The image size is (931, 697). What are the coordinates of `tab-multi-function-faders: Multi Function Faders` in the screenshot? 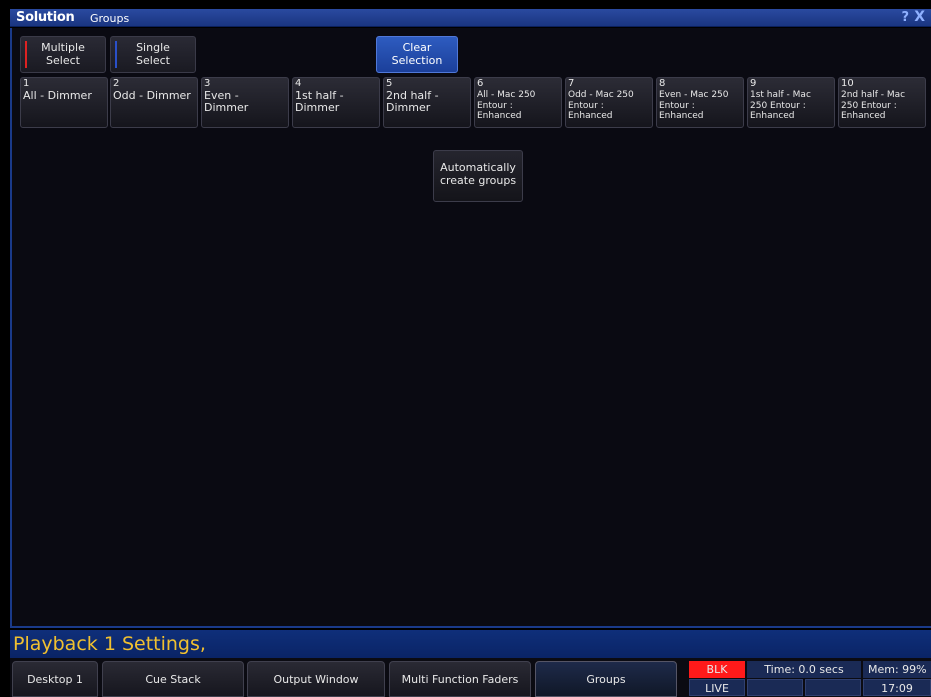 It's located at (460, 679).